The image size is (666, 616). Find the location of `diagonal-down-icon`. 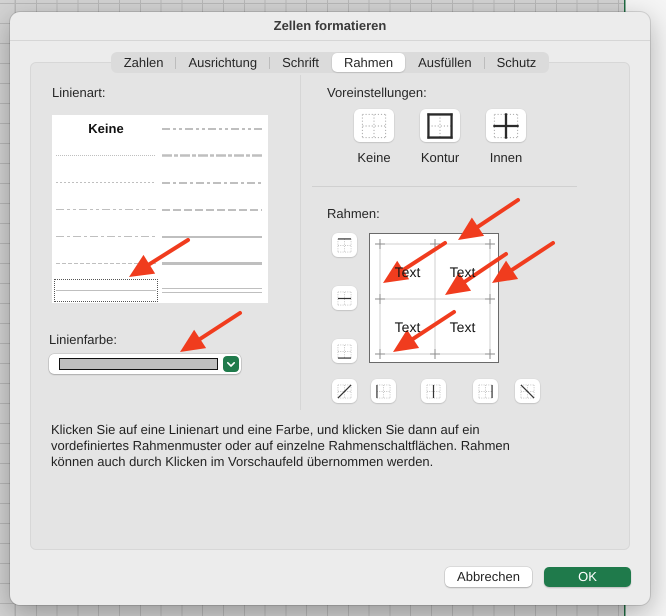

diagonal-down-icon is located at coordinates (527, 391).